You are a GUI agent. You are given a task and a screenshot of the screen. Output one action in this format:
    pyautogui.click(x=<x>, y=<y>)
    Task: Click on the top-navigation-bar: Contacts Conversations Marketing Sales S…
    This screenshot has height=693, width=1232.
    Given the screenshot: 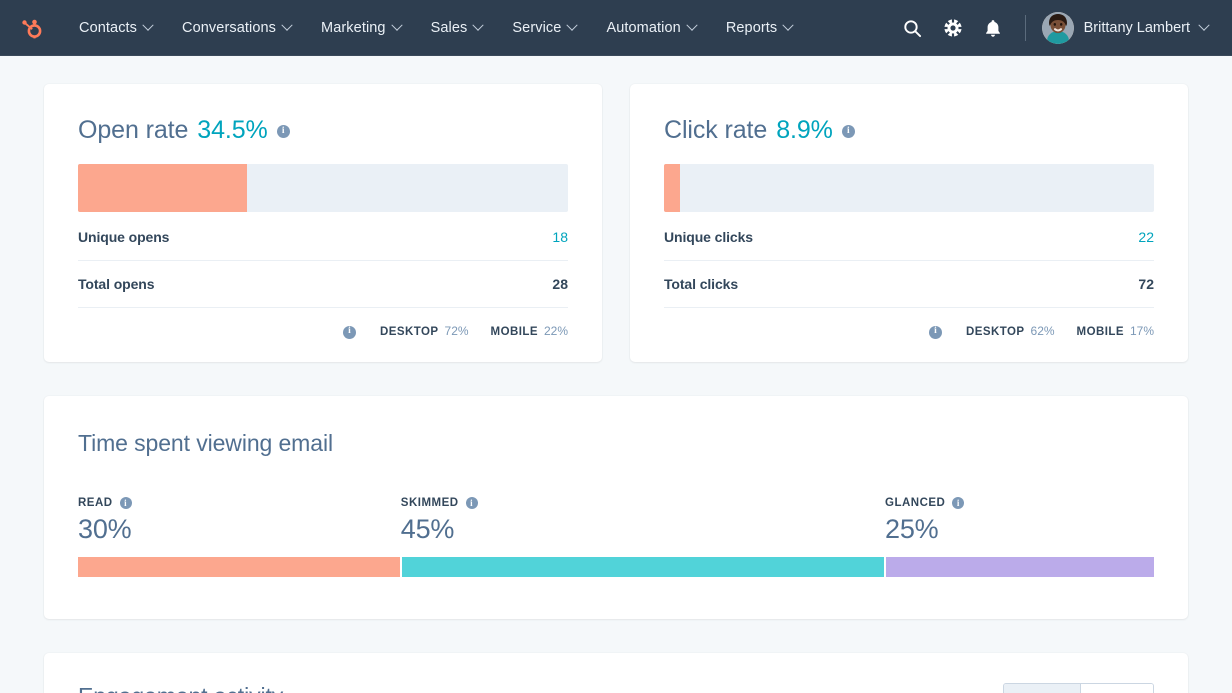 What is the action you would take?
    pyautogui.click(x=616, y=28)
    